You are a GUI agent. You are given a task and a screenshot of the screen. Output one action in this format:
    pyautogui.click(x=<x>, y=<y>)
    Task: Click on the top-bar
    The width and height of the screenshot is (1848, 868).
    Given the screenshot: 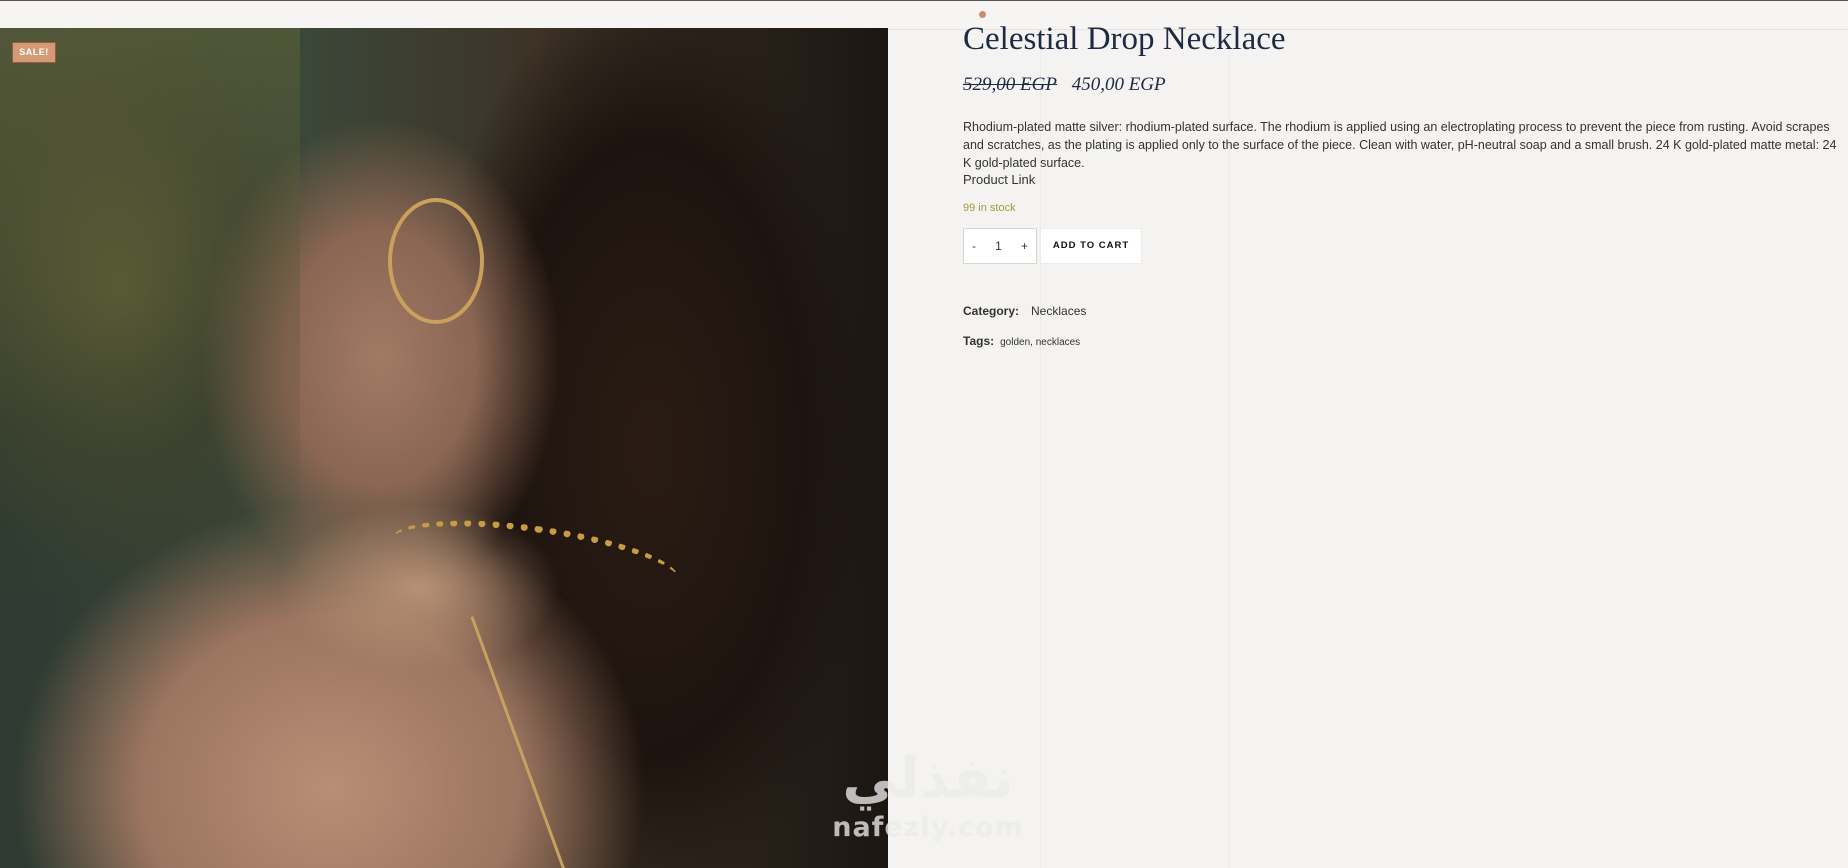 What is the action you would take?
    pyautogui.click(x=924, y=15)
    